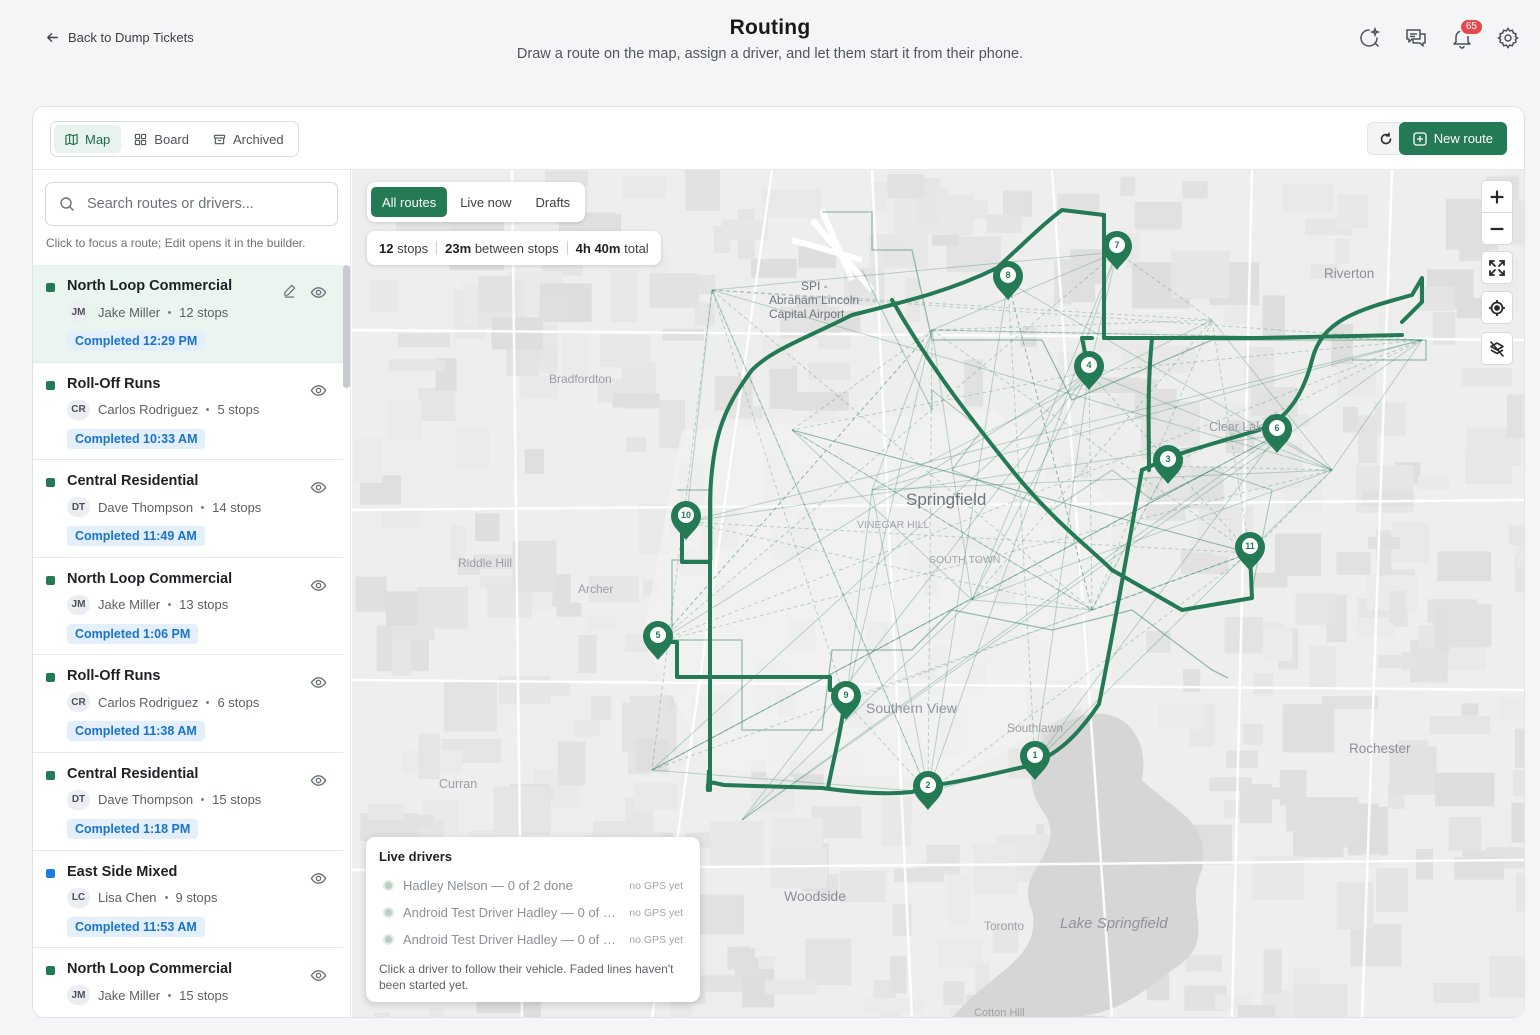 The height and width of the screenshot is (1035, 1540). I want to click on new-route-button: New route, so click(1452, 138).